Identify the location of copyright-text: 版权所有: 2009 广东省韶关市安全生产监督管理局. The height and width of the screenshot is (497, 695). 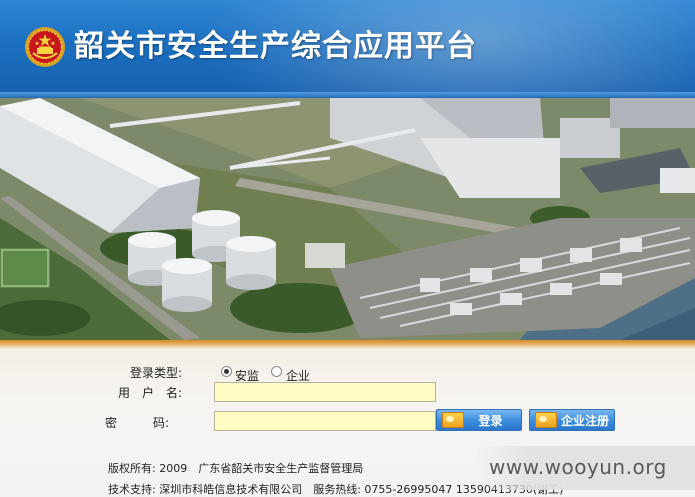
(236, 468).